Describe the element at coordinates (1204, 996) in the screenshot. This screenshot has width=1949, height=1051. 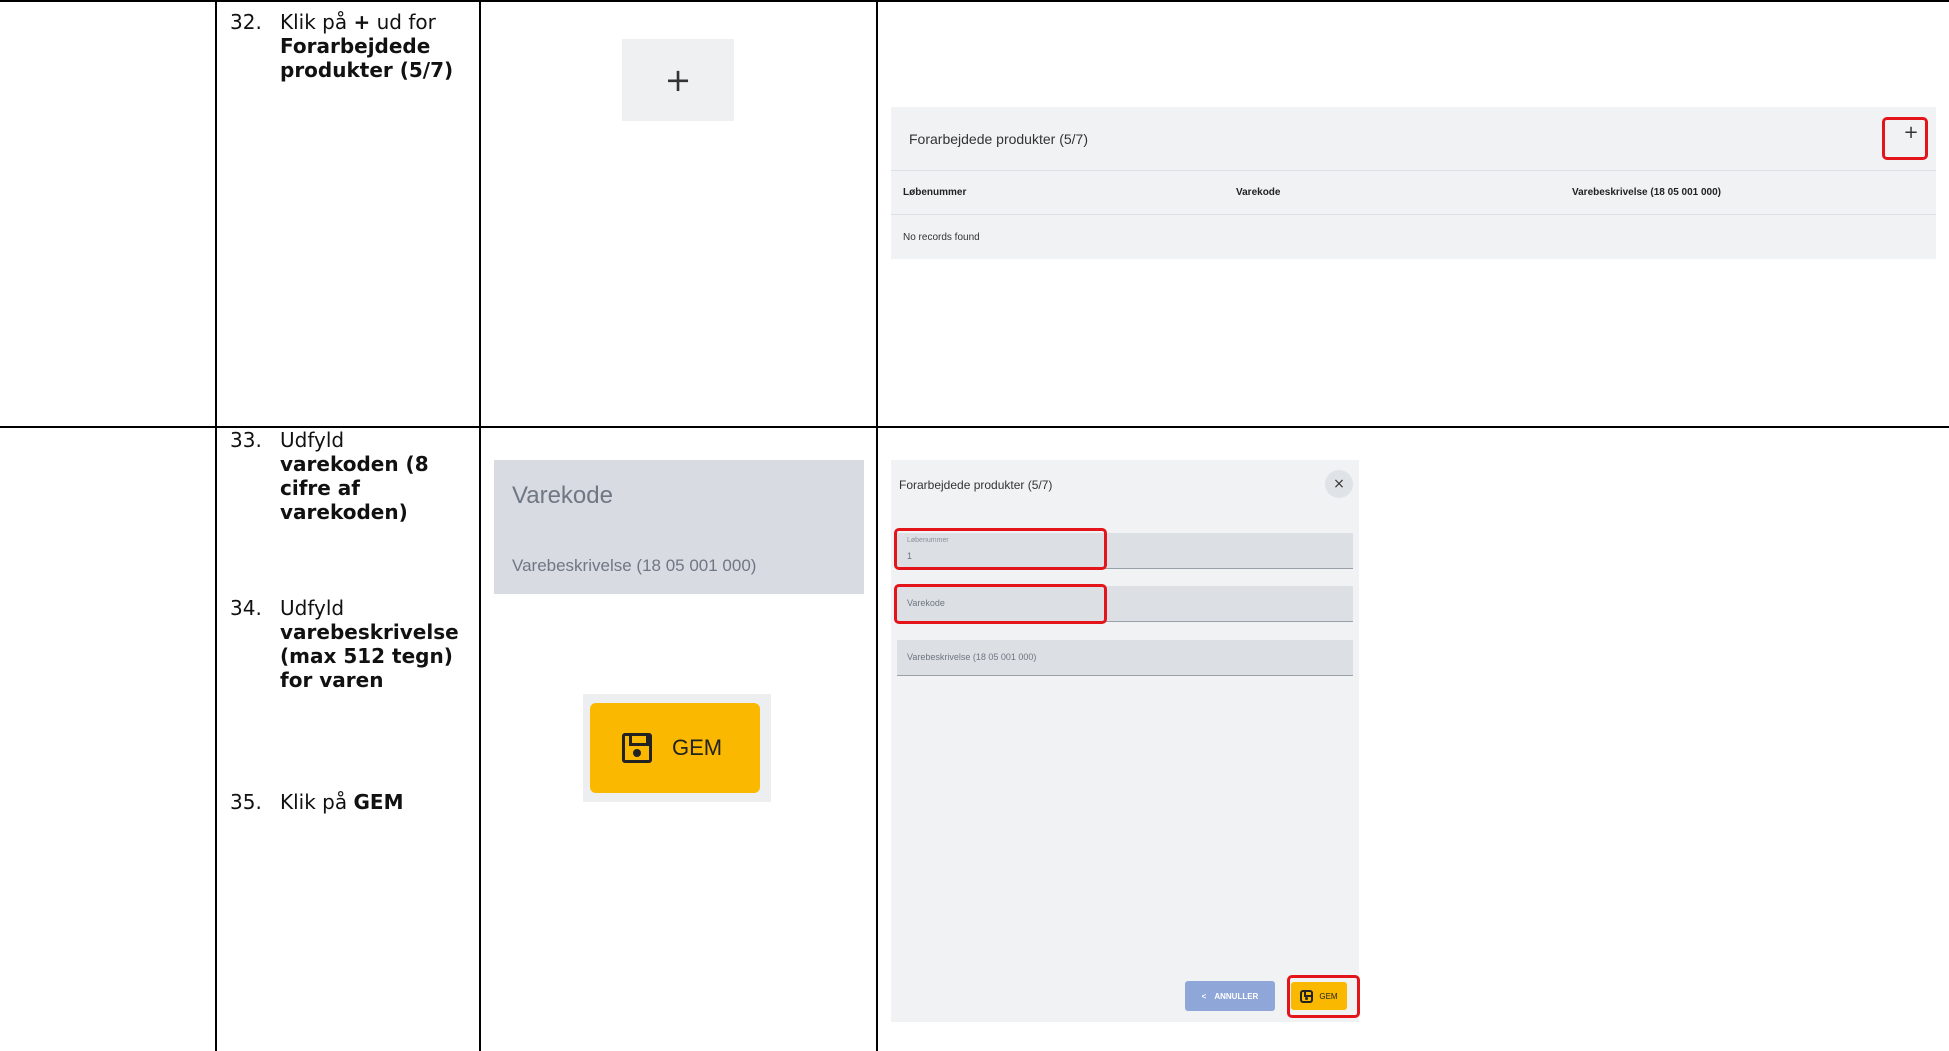
I see `chevron-left-icon: <` at that location.